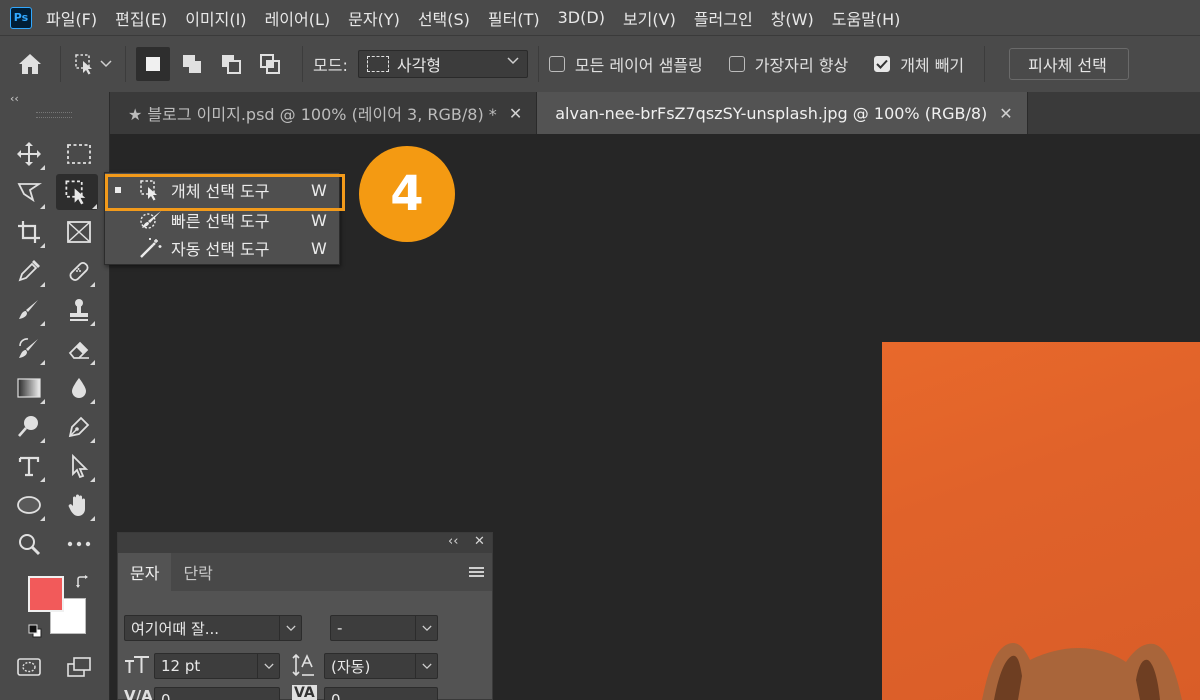 This screenshot has width=1200, height=700. I want to click on menu-layer: 레이어(L), so click(298, 18).